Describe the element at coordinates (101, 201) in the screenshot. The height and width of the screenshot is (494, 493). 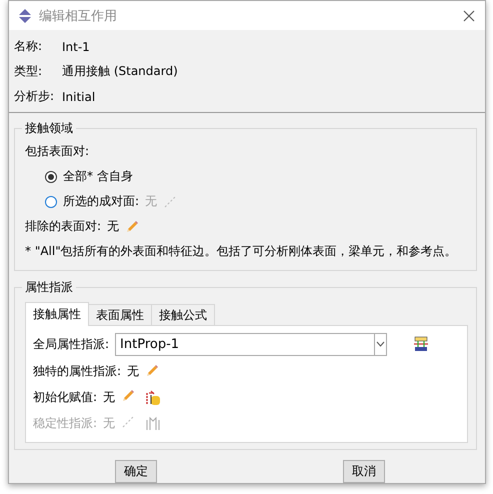
I see `option-label: 所选的成对面:` at that location.